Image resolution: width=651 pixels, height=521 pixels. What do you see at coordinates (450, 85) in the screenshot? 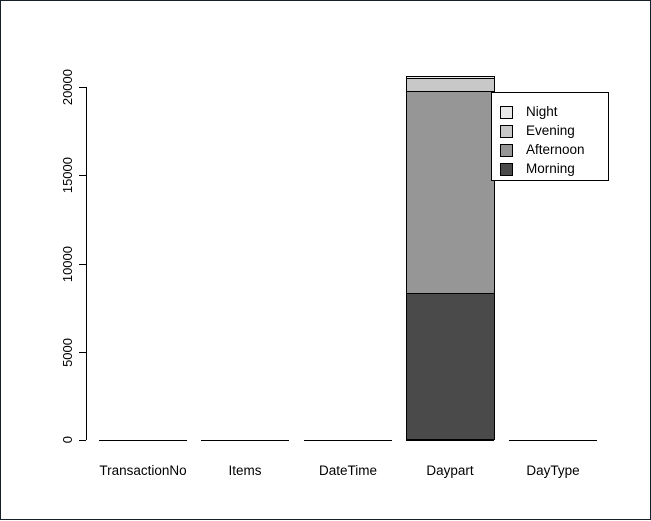
I see `bar-segment-evening` at bounding box center [450, 85].